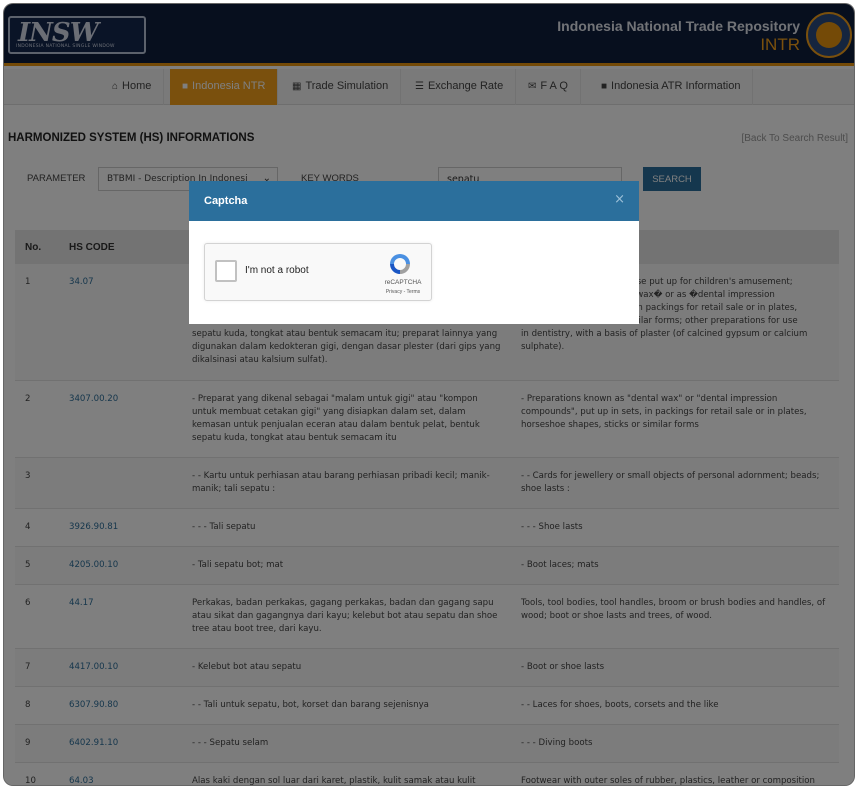 This screenshot has width=858, height=789. Describe the element at coordinates (277, 270) in the screenshot. I see `recaptcha-label: I'm not a robot` at that location.